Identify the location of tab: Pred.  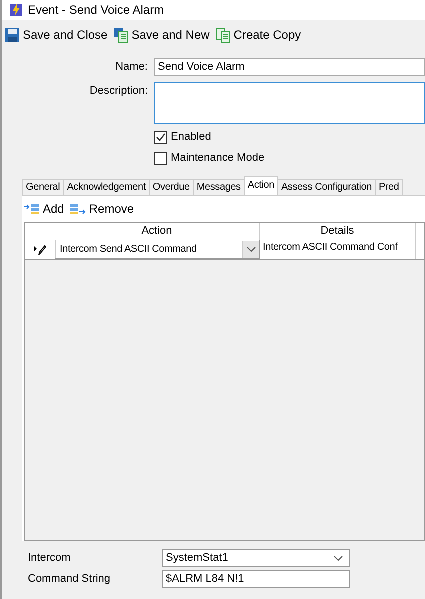
(389, 187).